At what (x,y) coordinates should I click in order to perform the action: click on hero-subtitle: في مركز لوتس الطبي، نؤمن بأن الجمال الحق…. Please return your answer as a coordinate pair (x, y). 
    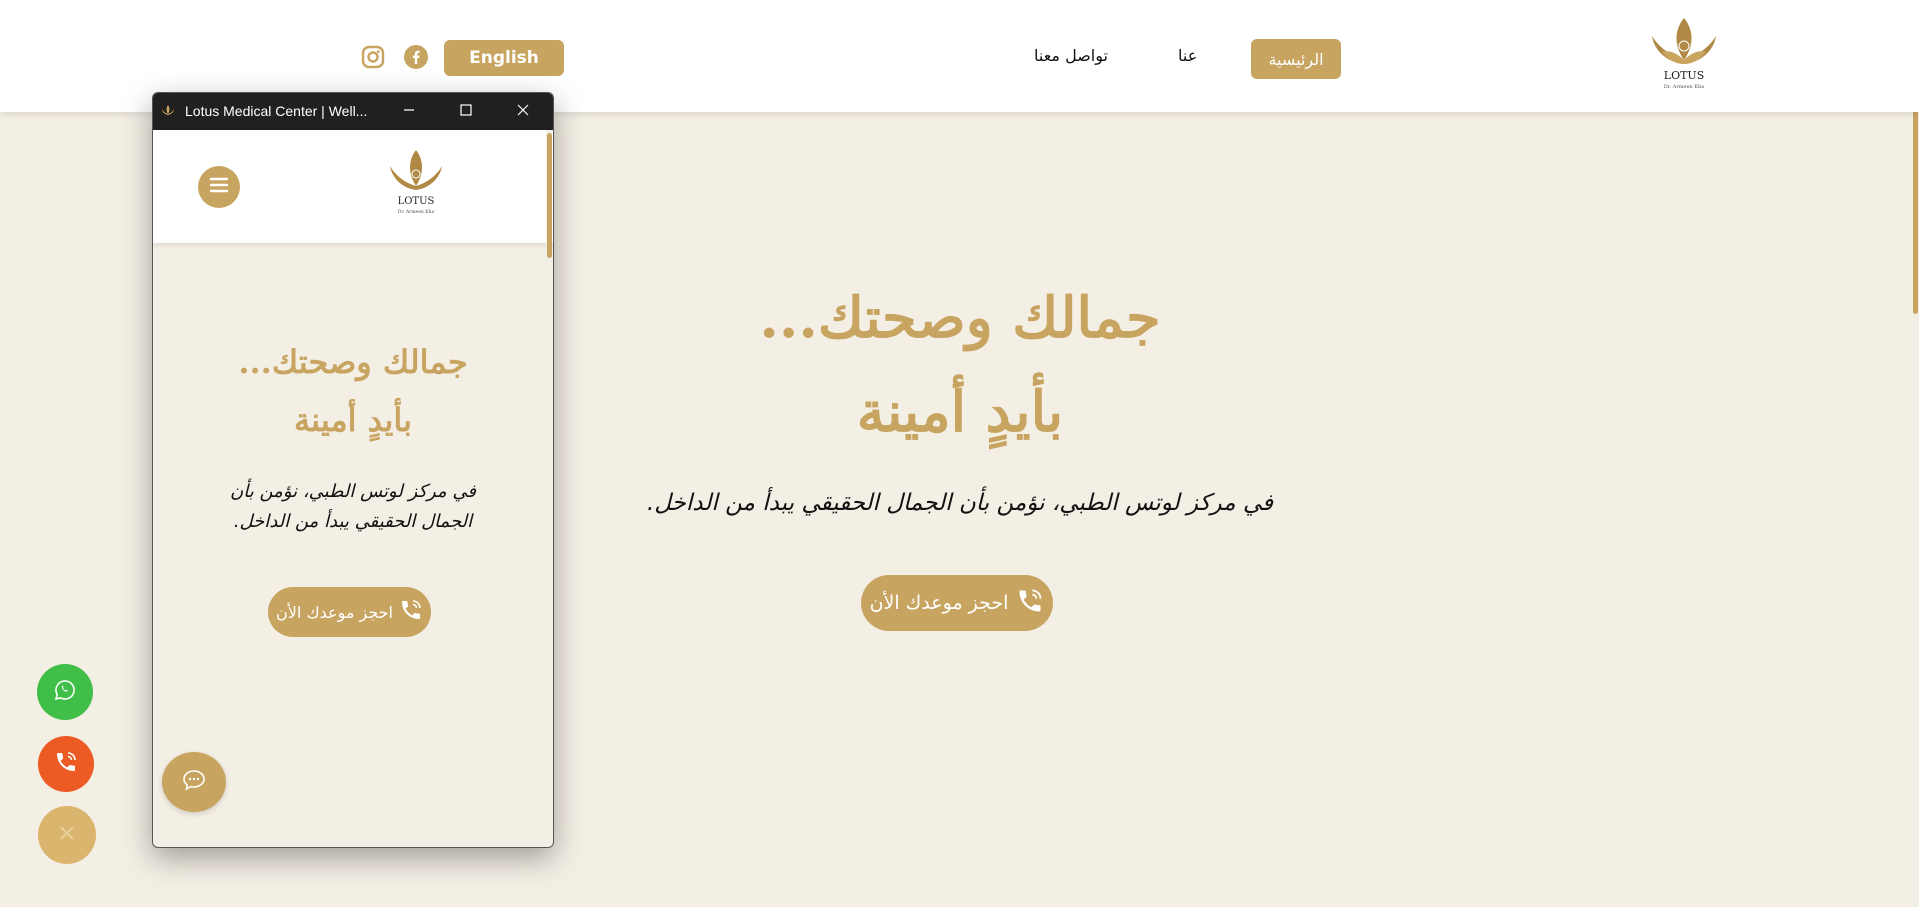
    Looking at the image, I should click on (960, 503).